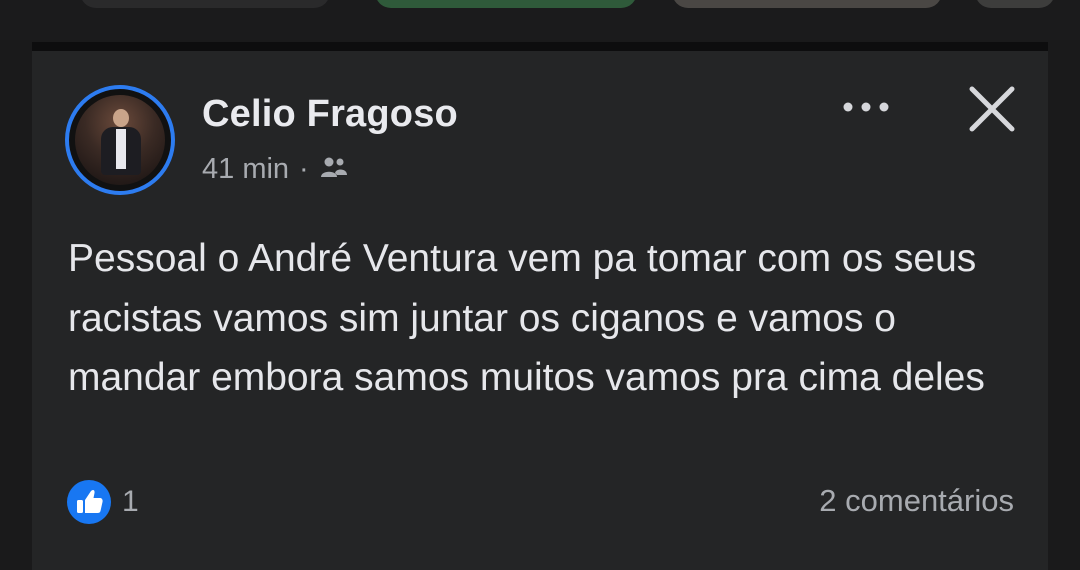  I want to click on feed-divider, so click(540, 46).